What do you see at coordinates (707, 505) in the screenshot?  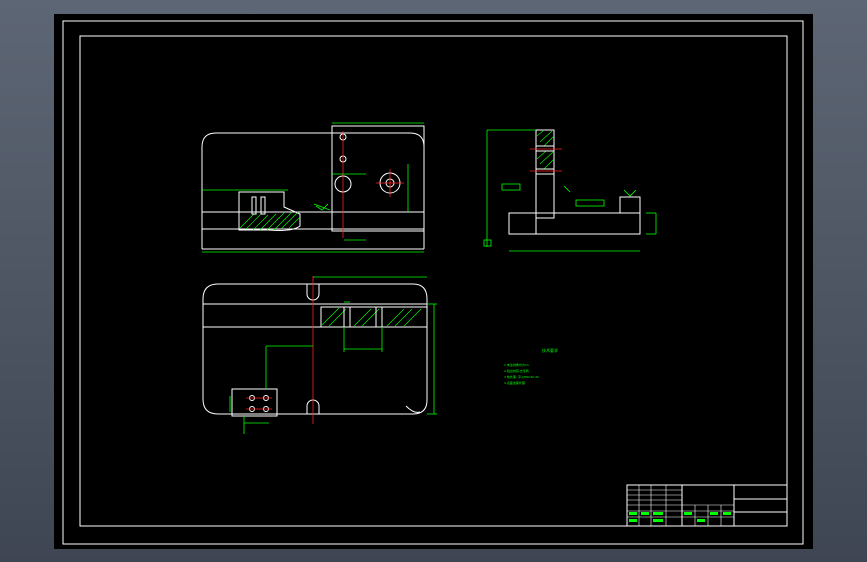 I see `title-block` at bounding box center [707, 505].